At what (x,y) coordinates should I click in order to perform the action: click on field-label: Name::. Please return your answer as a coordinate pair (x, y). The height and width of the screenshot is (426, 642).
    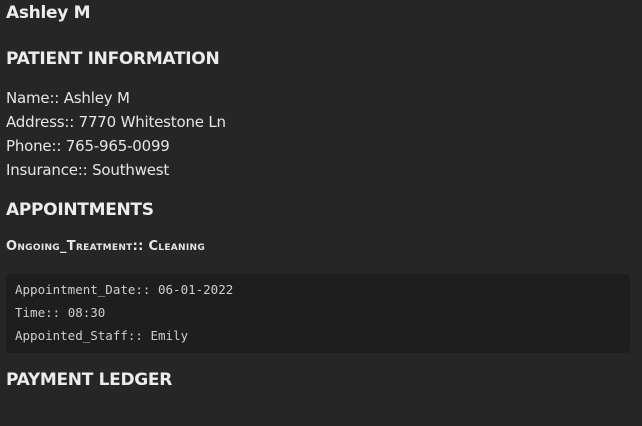
    Looking at the image, I should click on (33, 98).